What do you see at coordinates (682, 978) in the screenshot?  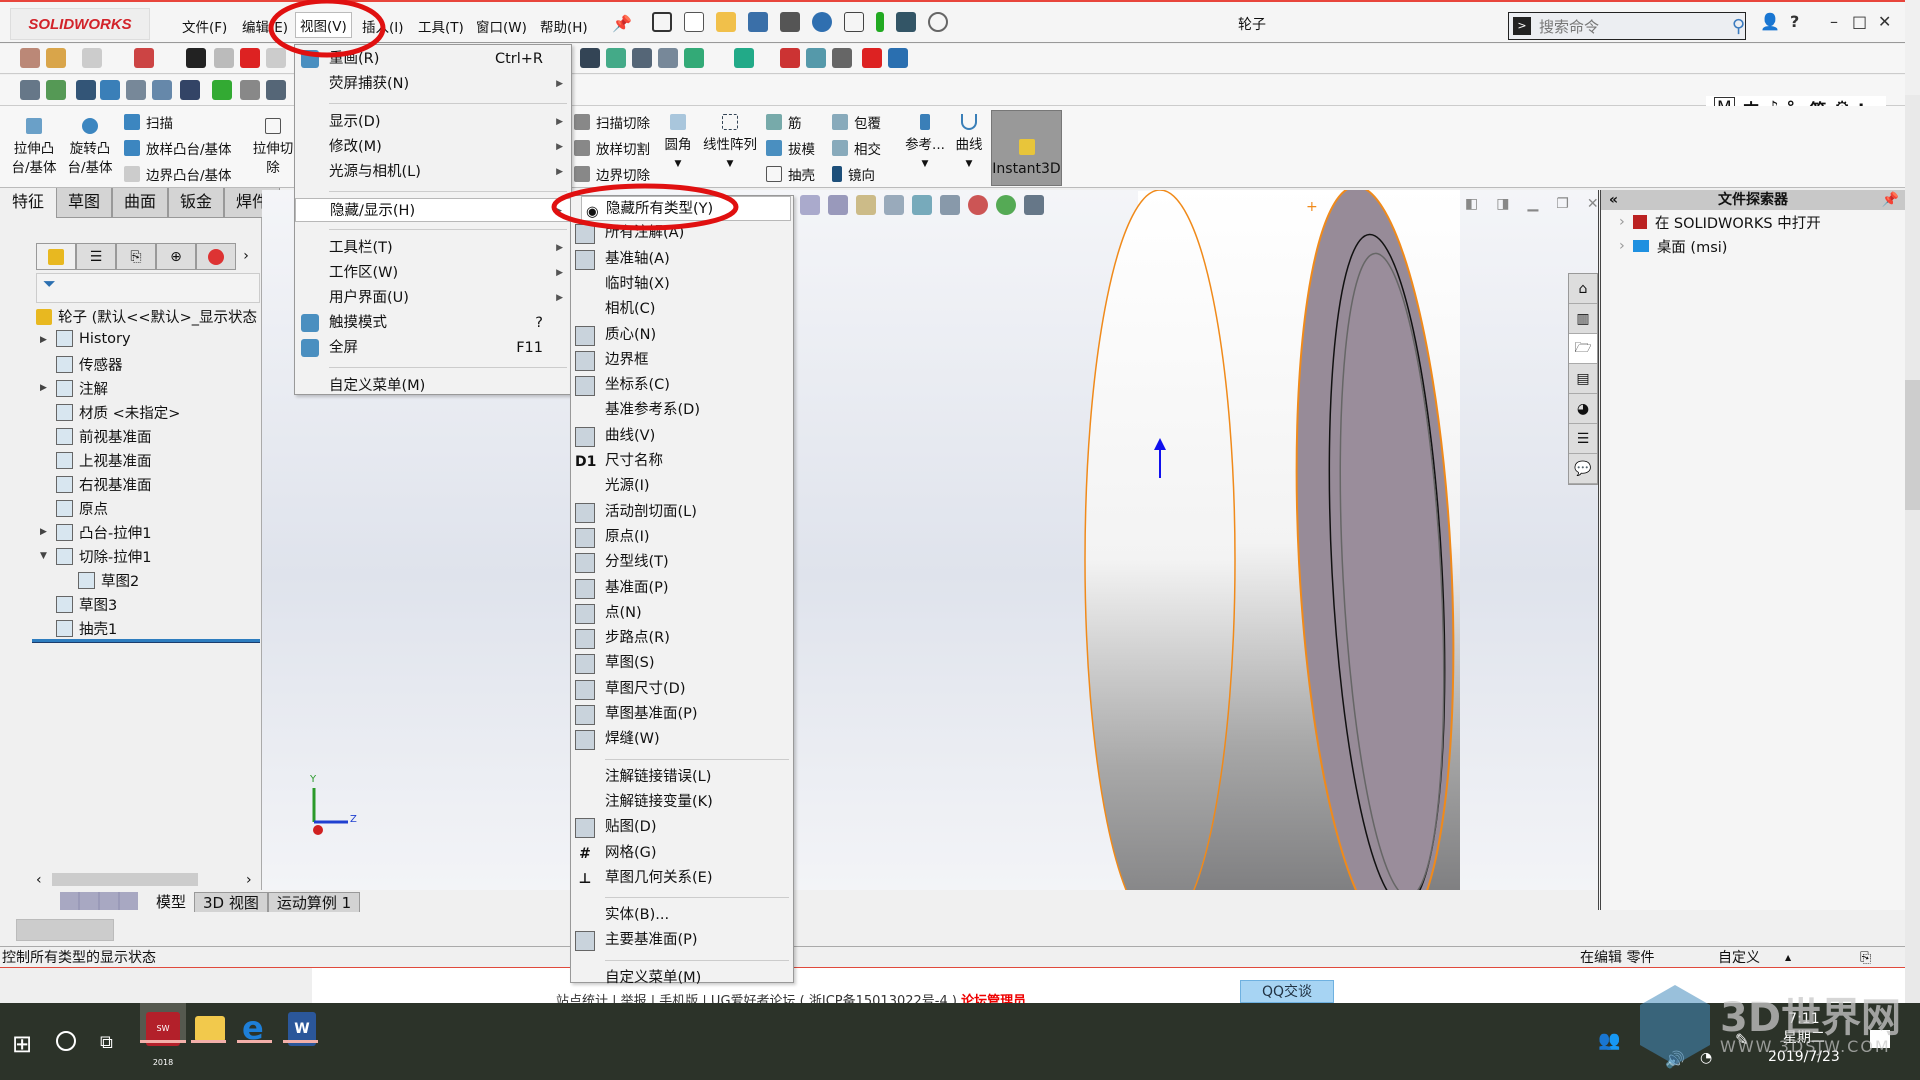 I see `submenu-item: 自定义菜单(M)` at bounding box center [682, 978].